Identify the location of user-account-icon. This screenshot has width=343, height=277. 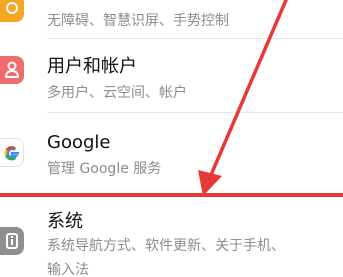
(12, 70).